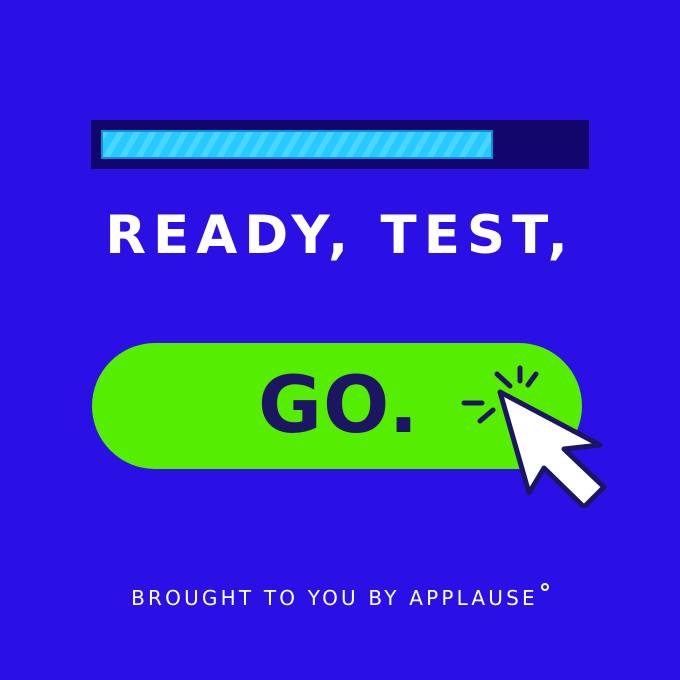 Image resolution: width=680 pixels, height=680 pixels. I want to click on headline: READY, TEST,, so click(340, 235).